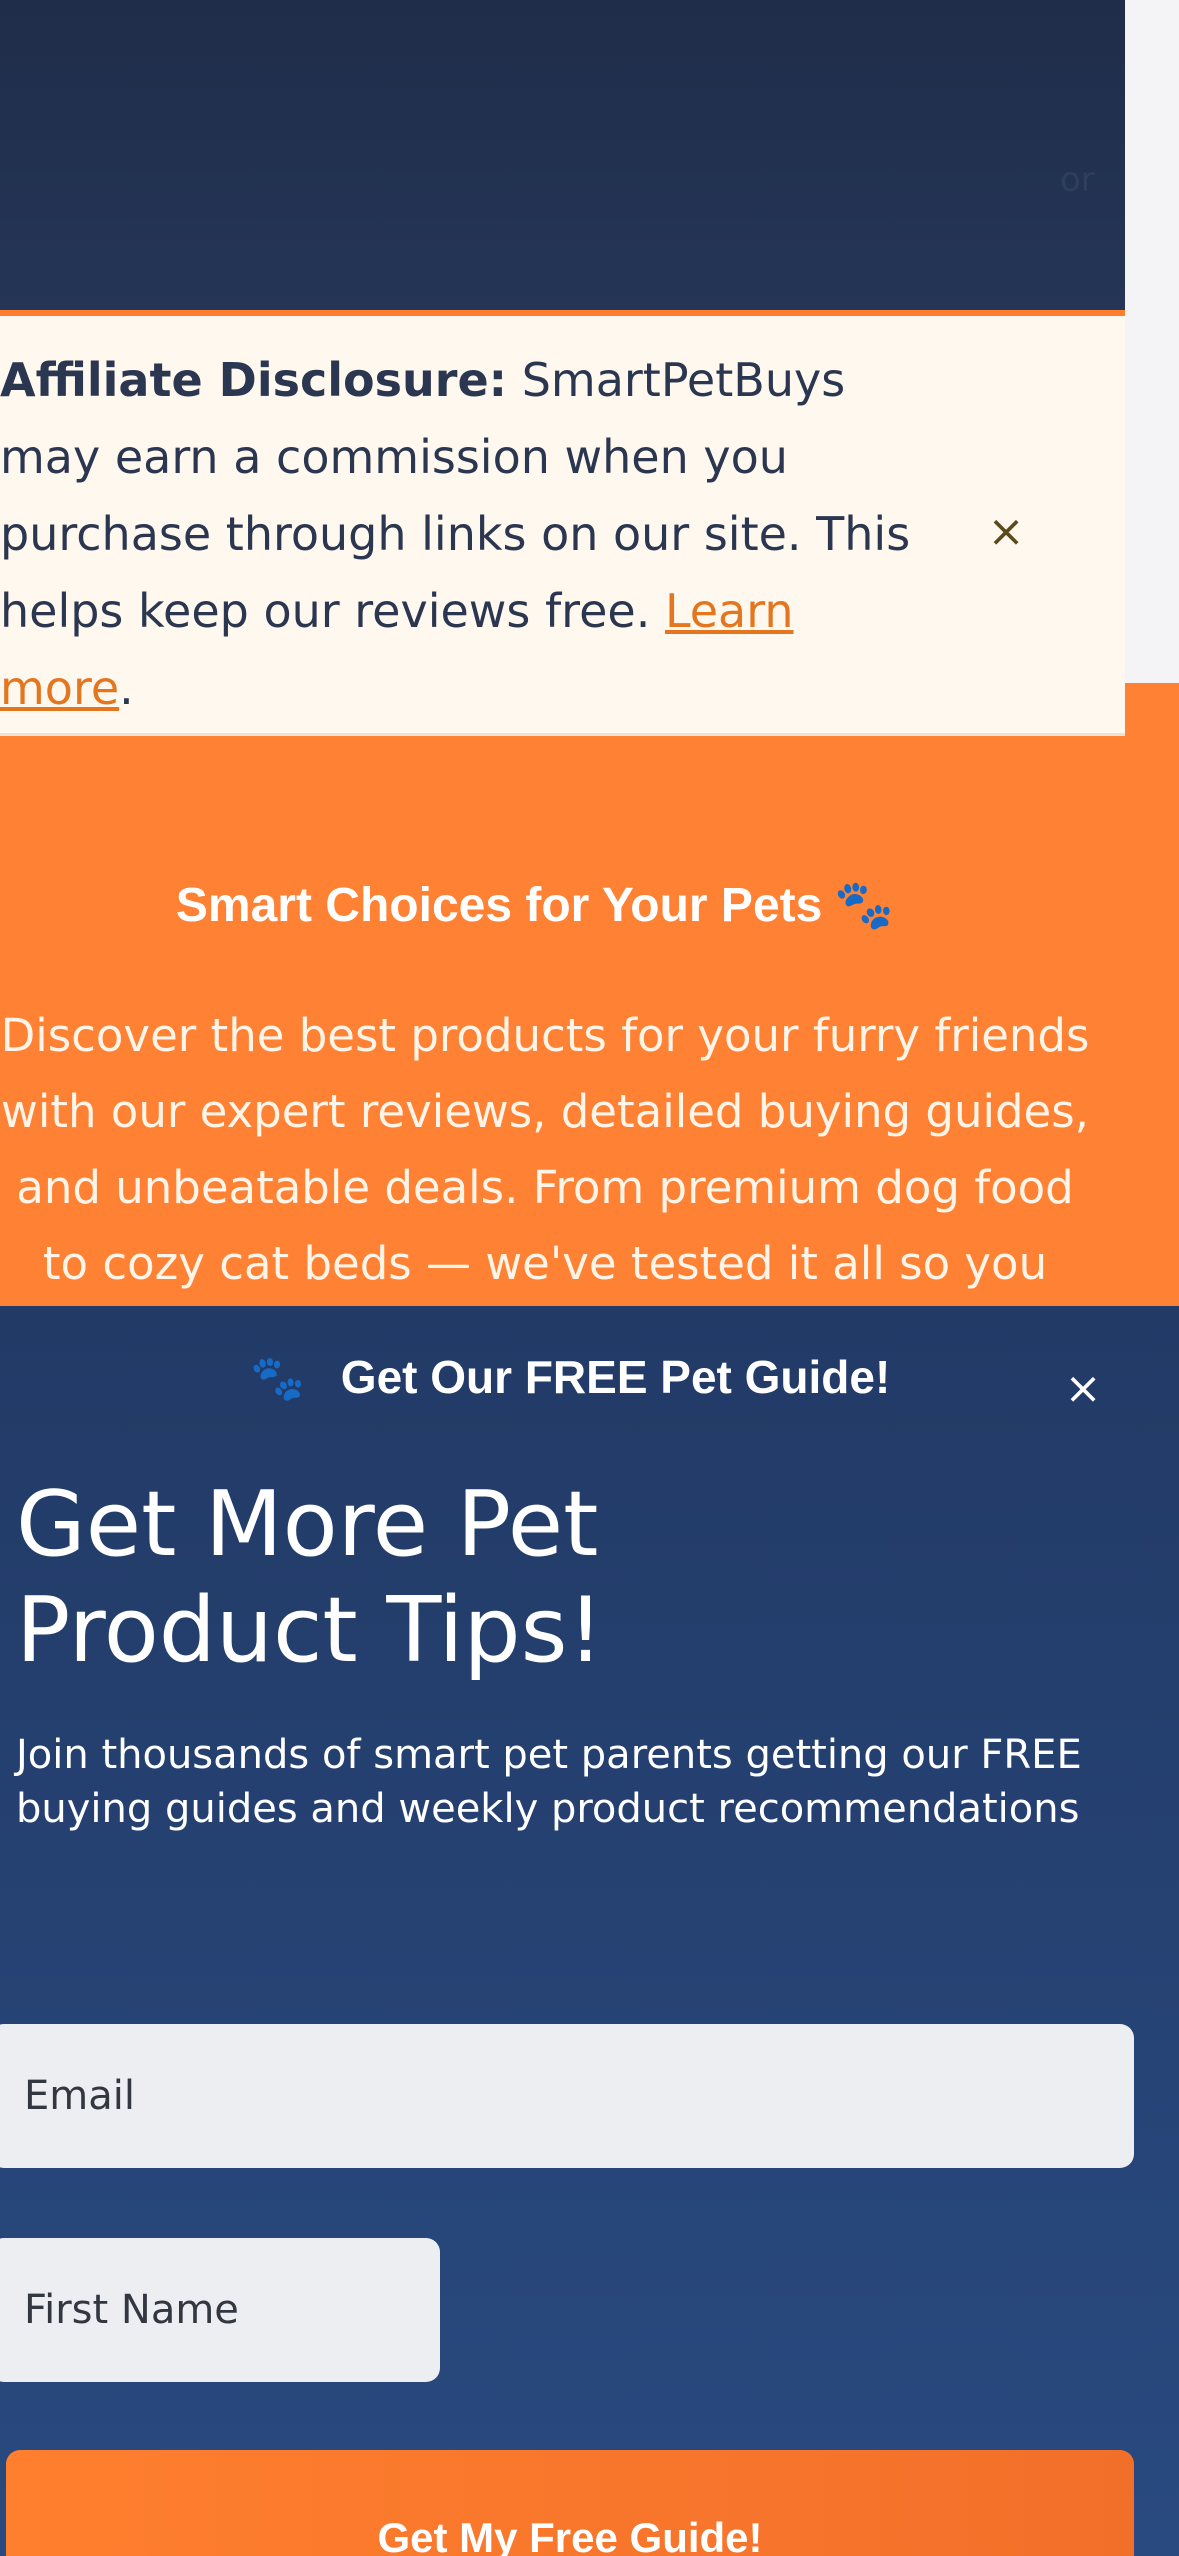 This screenshot has height=2556, width=1179. What do you see at coordinates (310, 1577) in the screenshot?
I see `popup-heading: Get More Pet Product Tips!` at bounding box center [310, 1577].